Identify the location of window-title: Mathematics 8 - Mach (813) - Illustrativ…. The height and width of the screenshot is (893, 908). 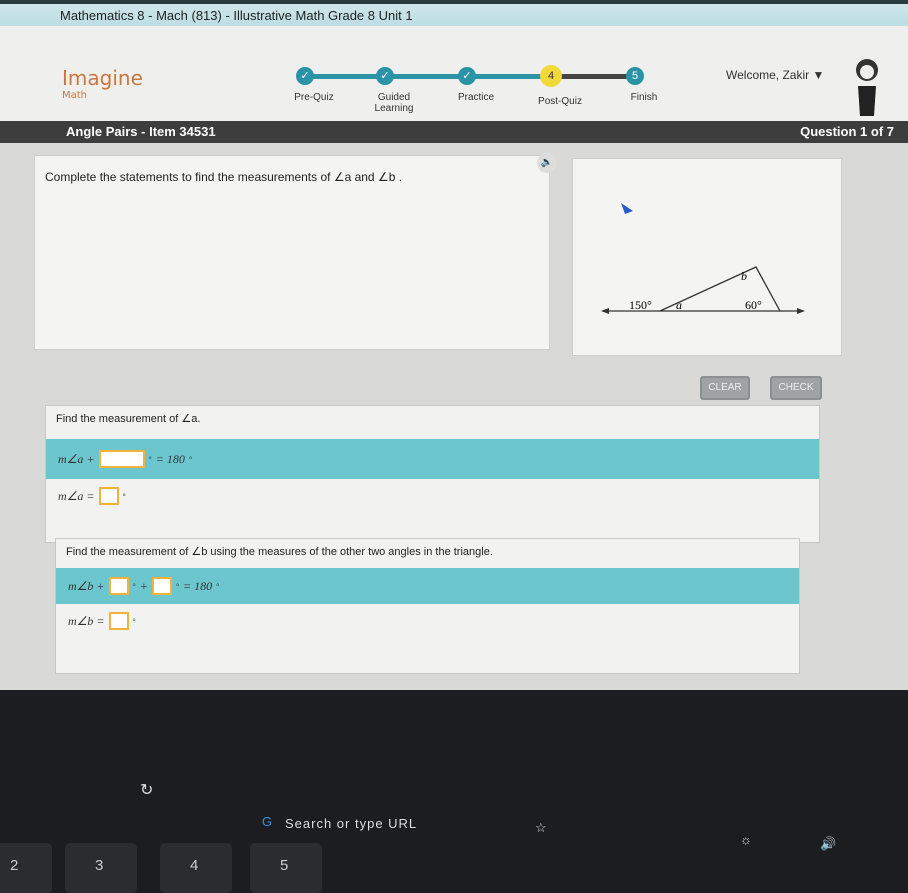
(454, 13).